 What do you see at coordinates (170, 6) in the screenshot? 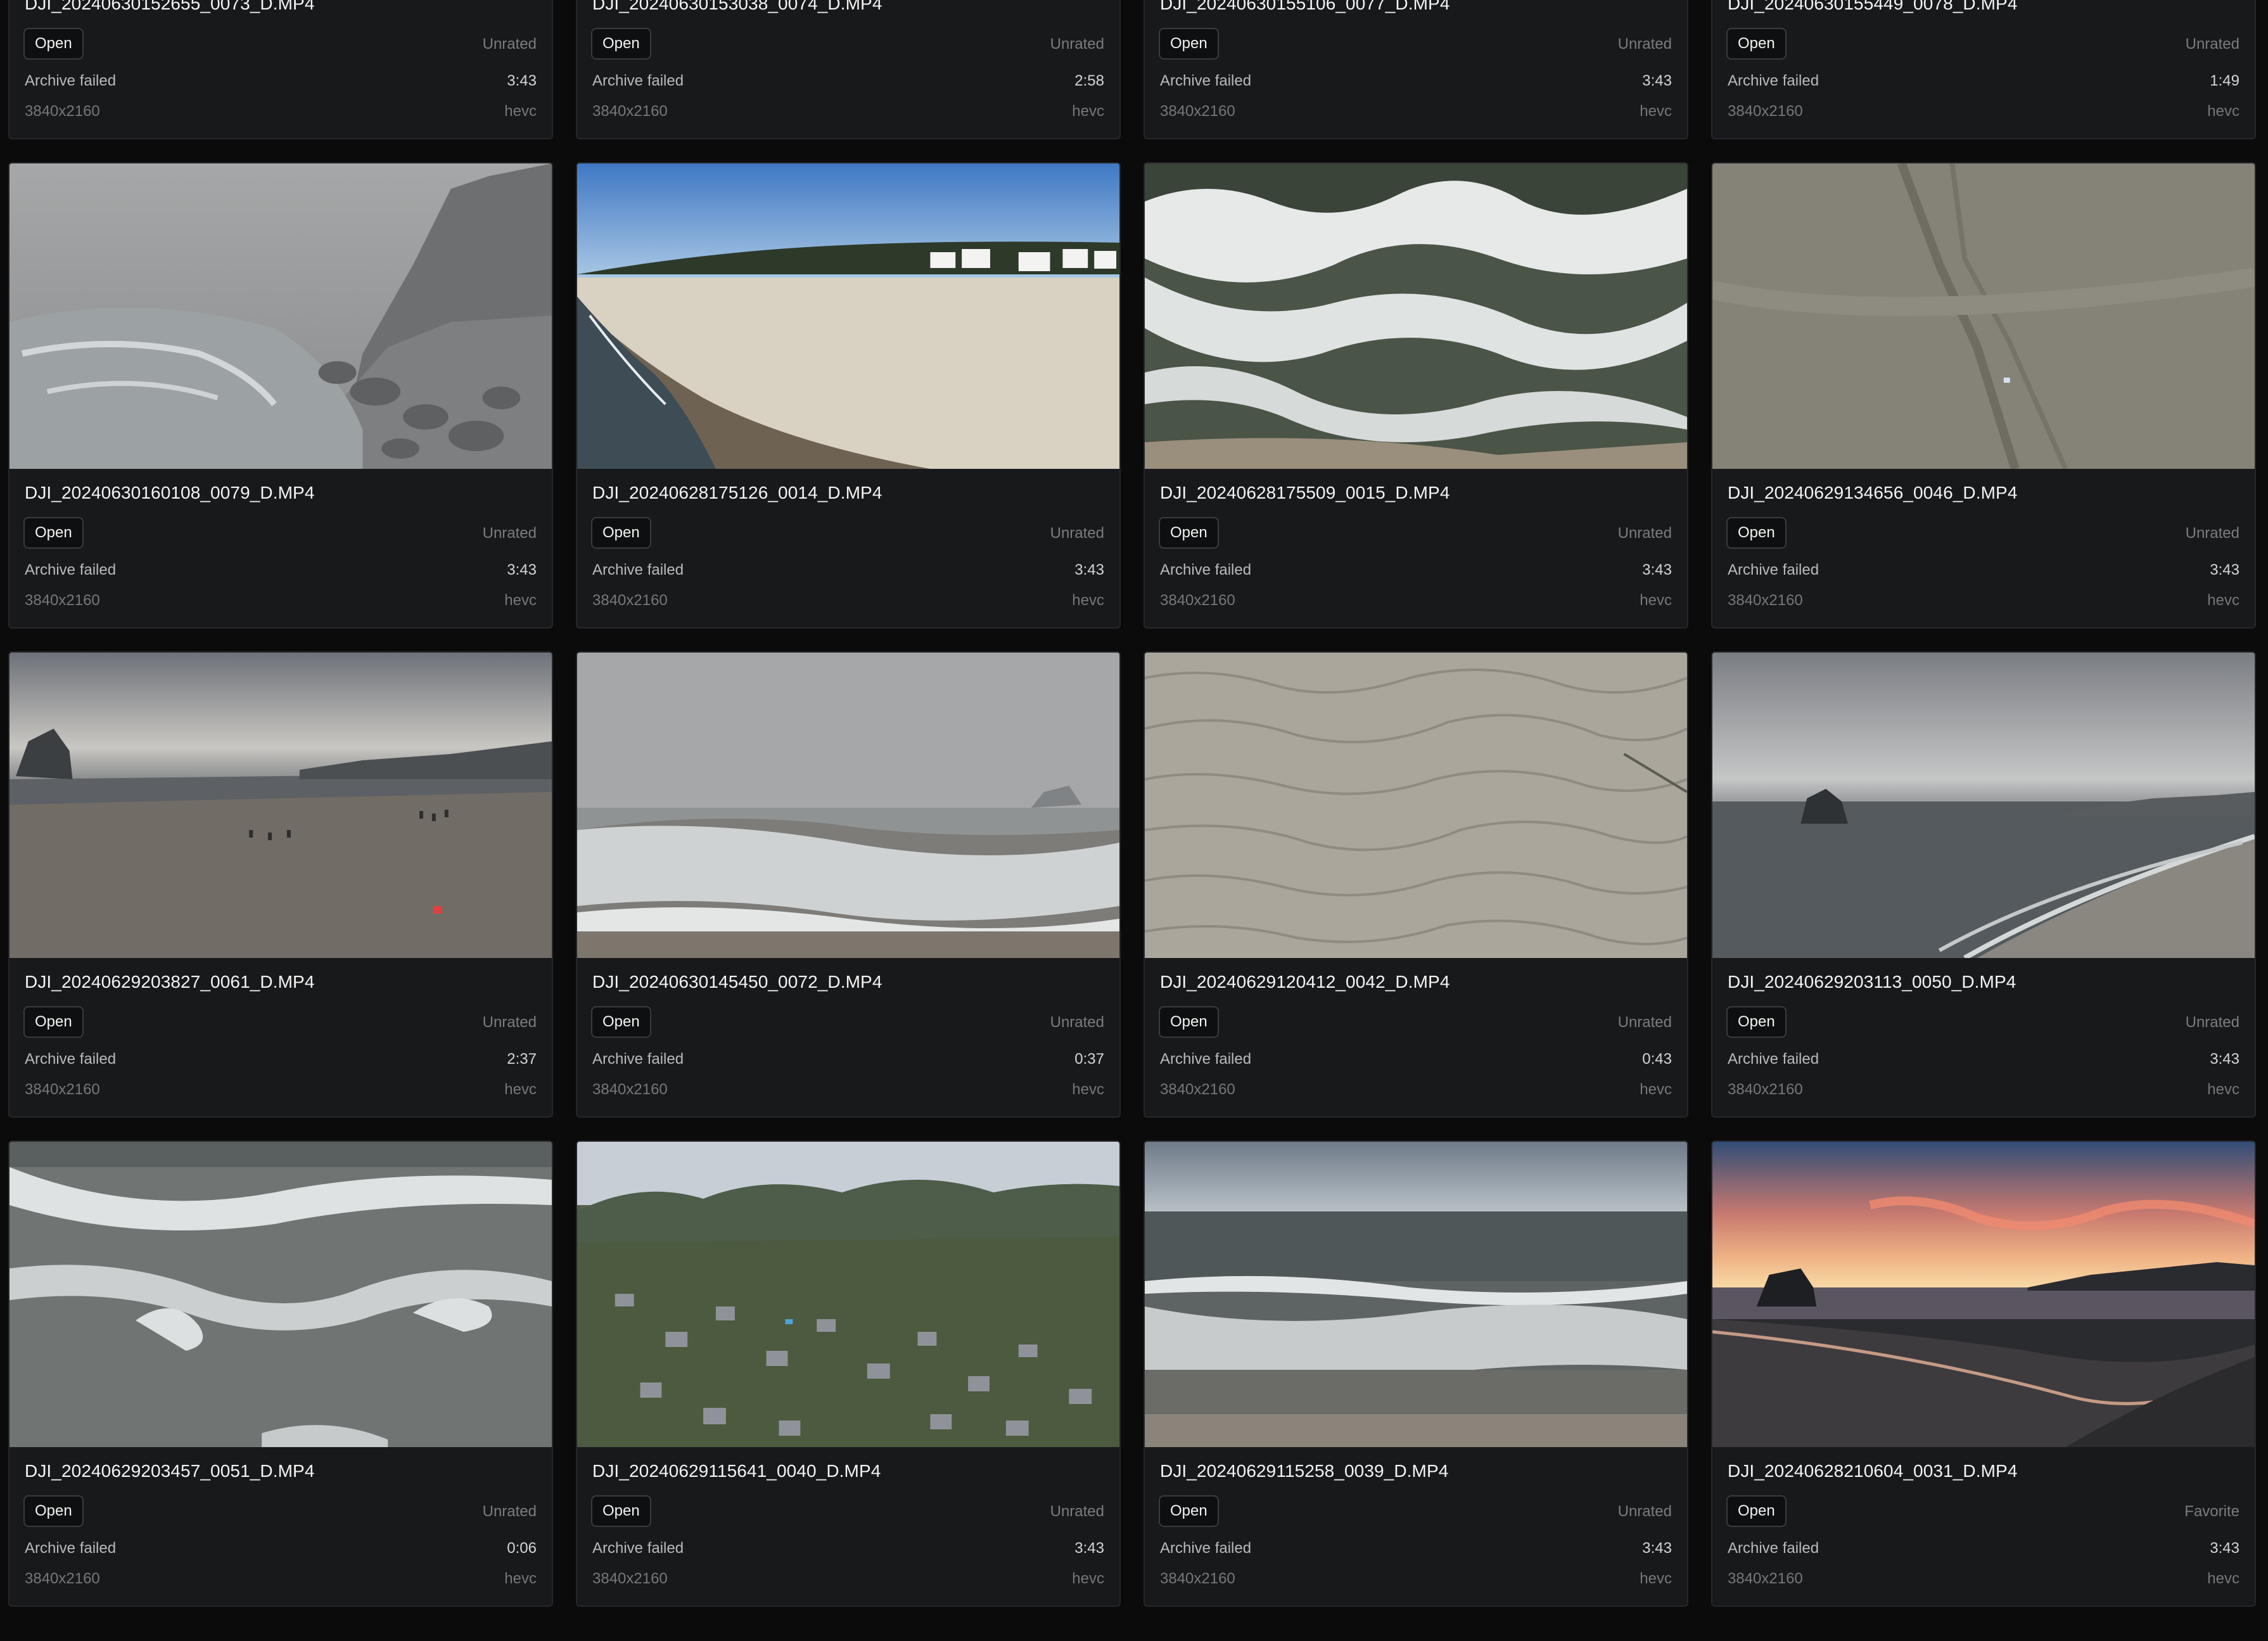
I see `file-name: DJI_20240630152655_0073_D.MP4` at bounding box center [170, 6].